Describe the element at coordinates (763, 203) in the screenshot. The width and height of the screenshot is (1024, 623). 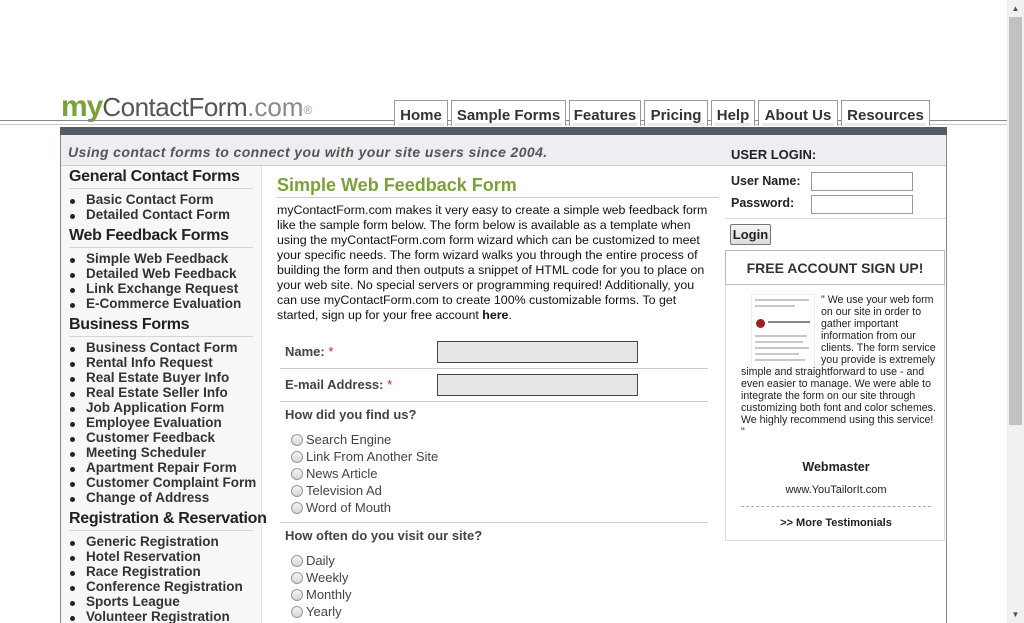
I see `password-label: Password:` at that location.